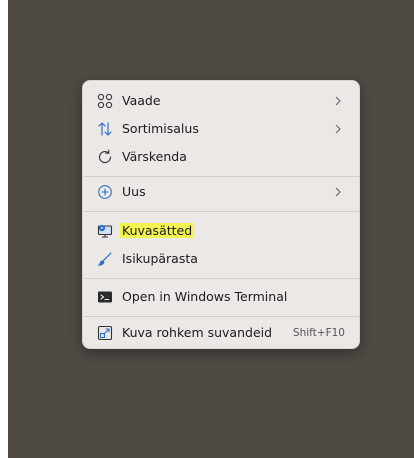  What do you see at coordinates (197, 332) in the screenshot?
I see `menu-item-label: Kuva rohkem suvandeid` at bounding box center [197, 332].